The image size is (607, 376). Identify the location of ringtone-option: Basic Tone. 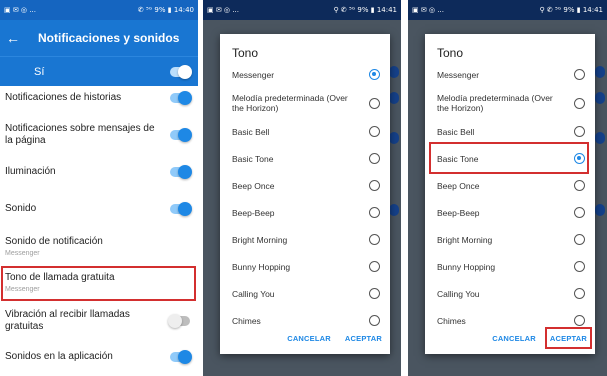
(305, 158).